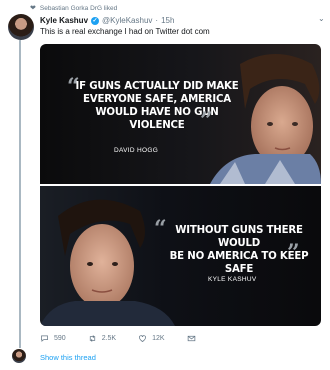  I want to click on author-name: Kyle Kashuv, so click(64, 20).